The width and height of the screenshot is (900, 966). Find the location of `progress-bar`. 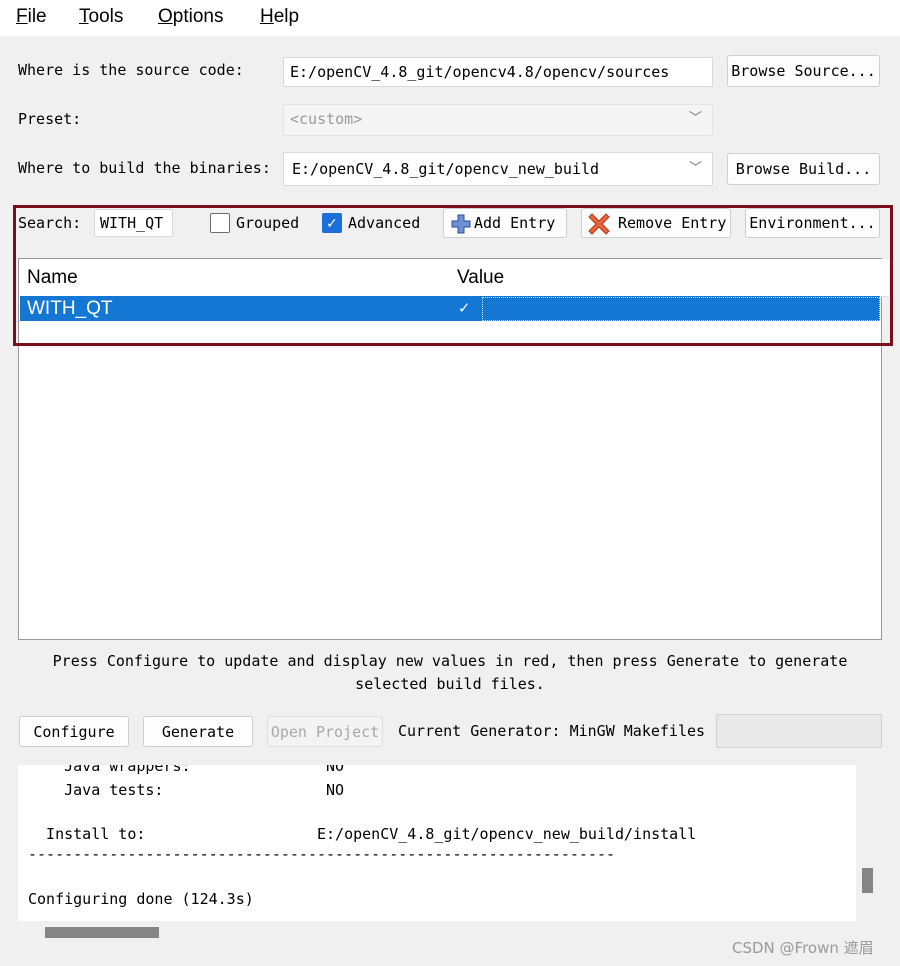

progress-bar is located at coordinates (799, 731).